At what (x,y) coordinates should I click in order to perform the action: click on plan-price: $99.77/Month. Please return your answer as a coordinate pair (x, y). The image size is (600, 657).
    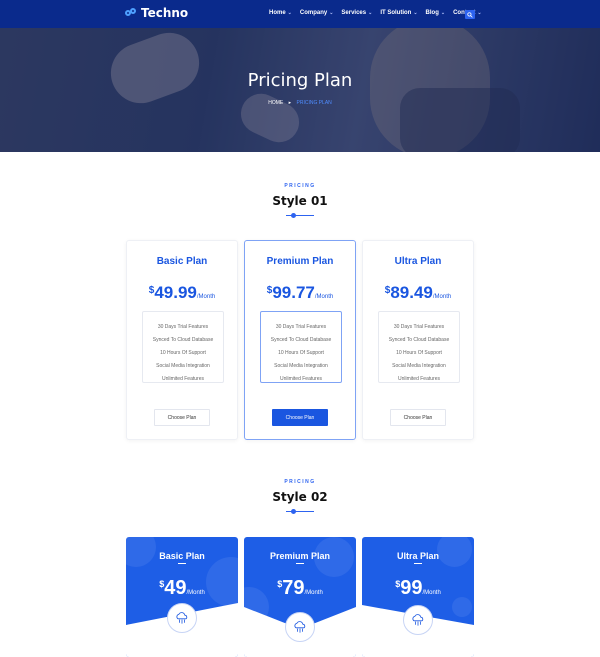
    Looking at the image, I should click on (300, 292).